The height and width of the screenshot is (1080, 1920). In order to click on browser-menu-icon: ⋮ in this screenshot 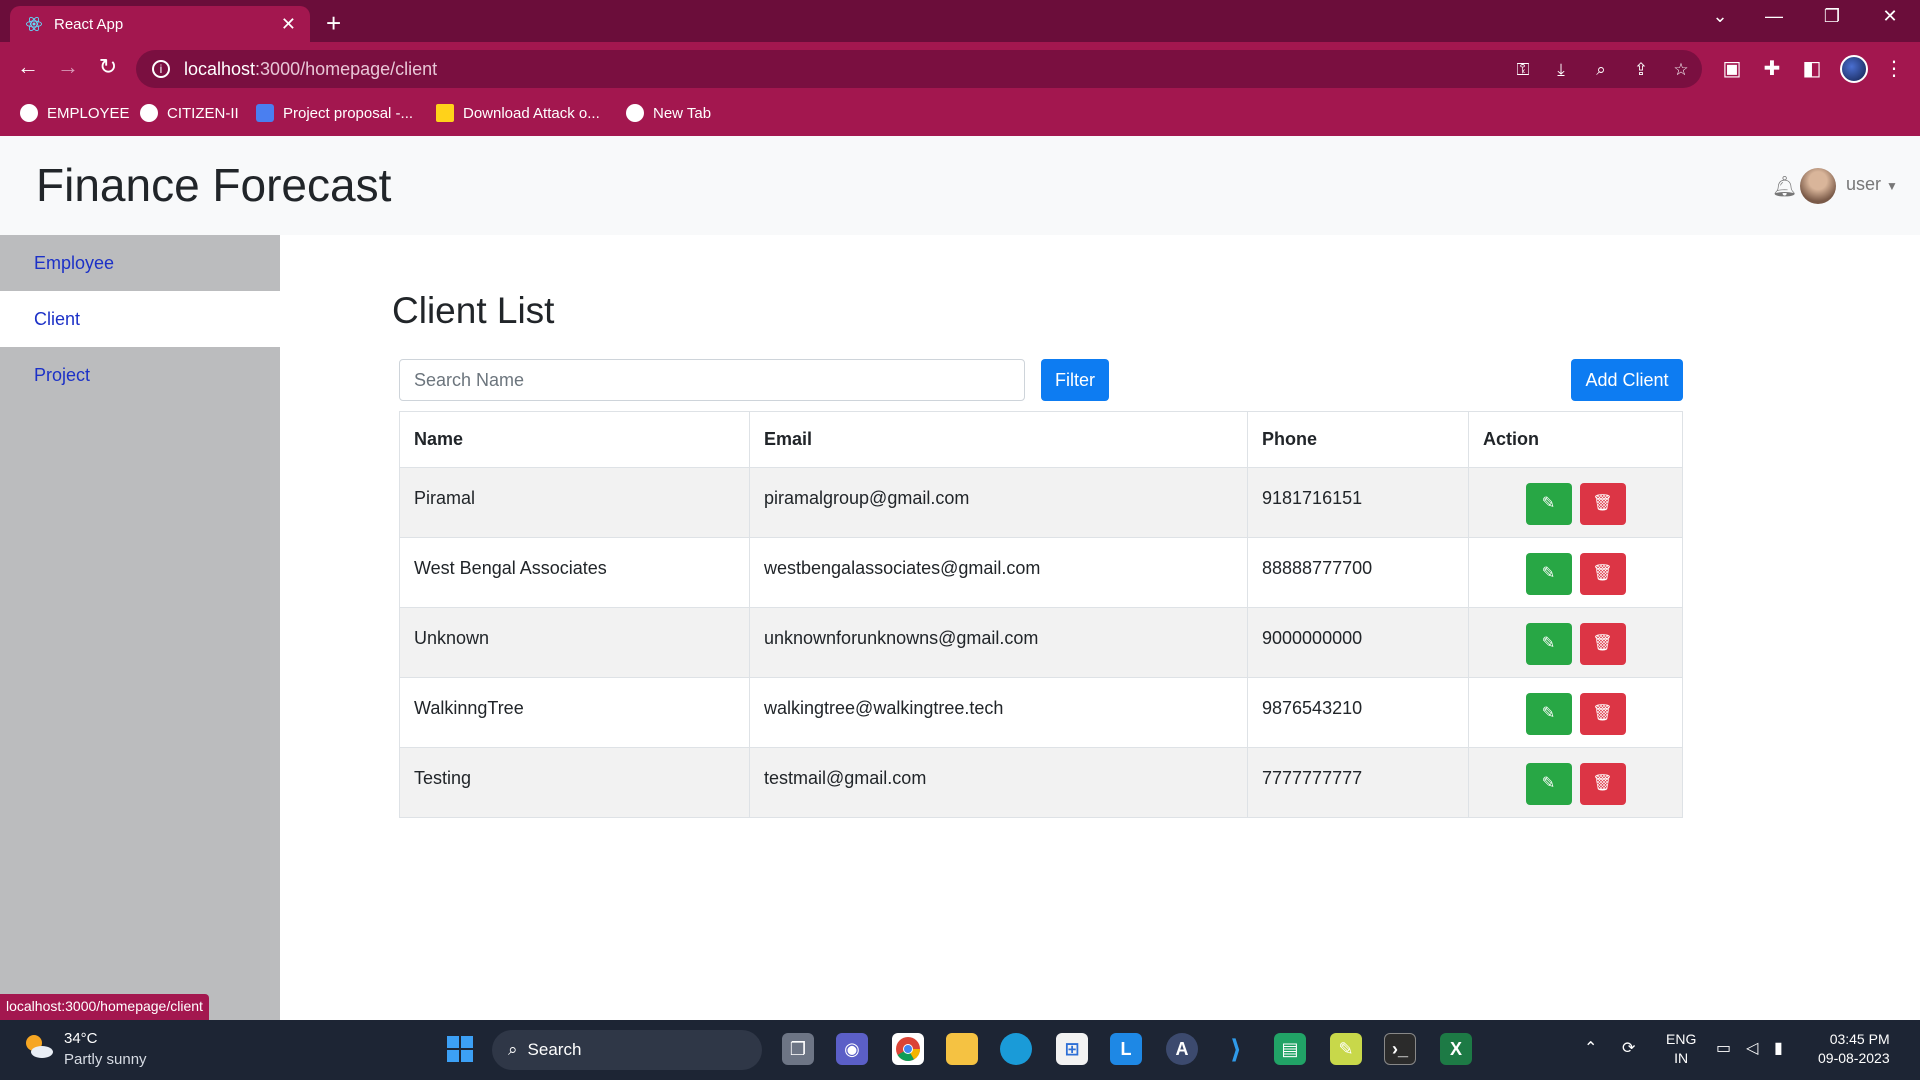, I will do `click(1894, 68)`.